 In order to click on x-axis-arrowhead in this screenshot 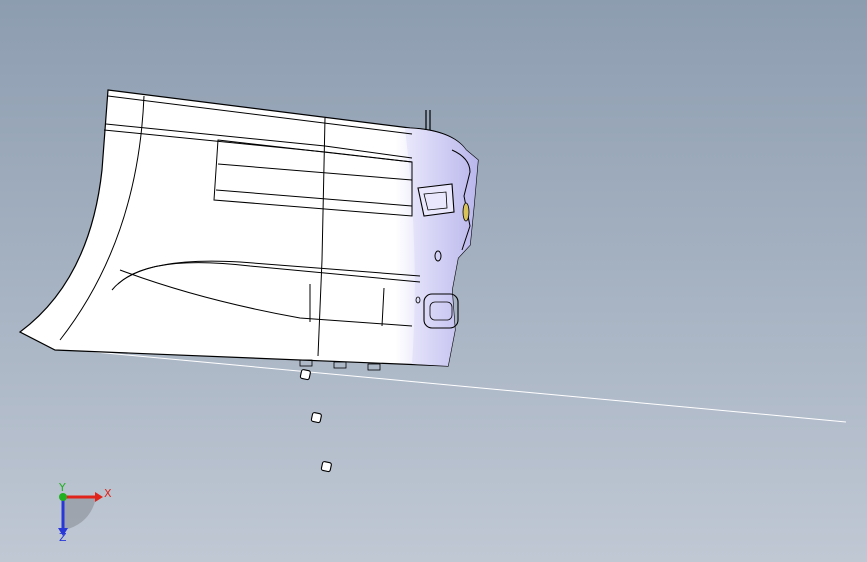, I will do `click(99, 497)`.